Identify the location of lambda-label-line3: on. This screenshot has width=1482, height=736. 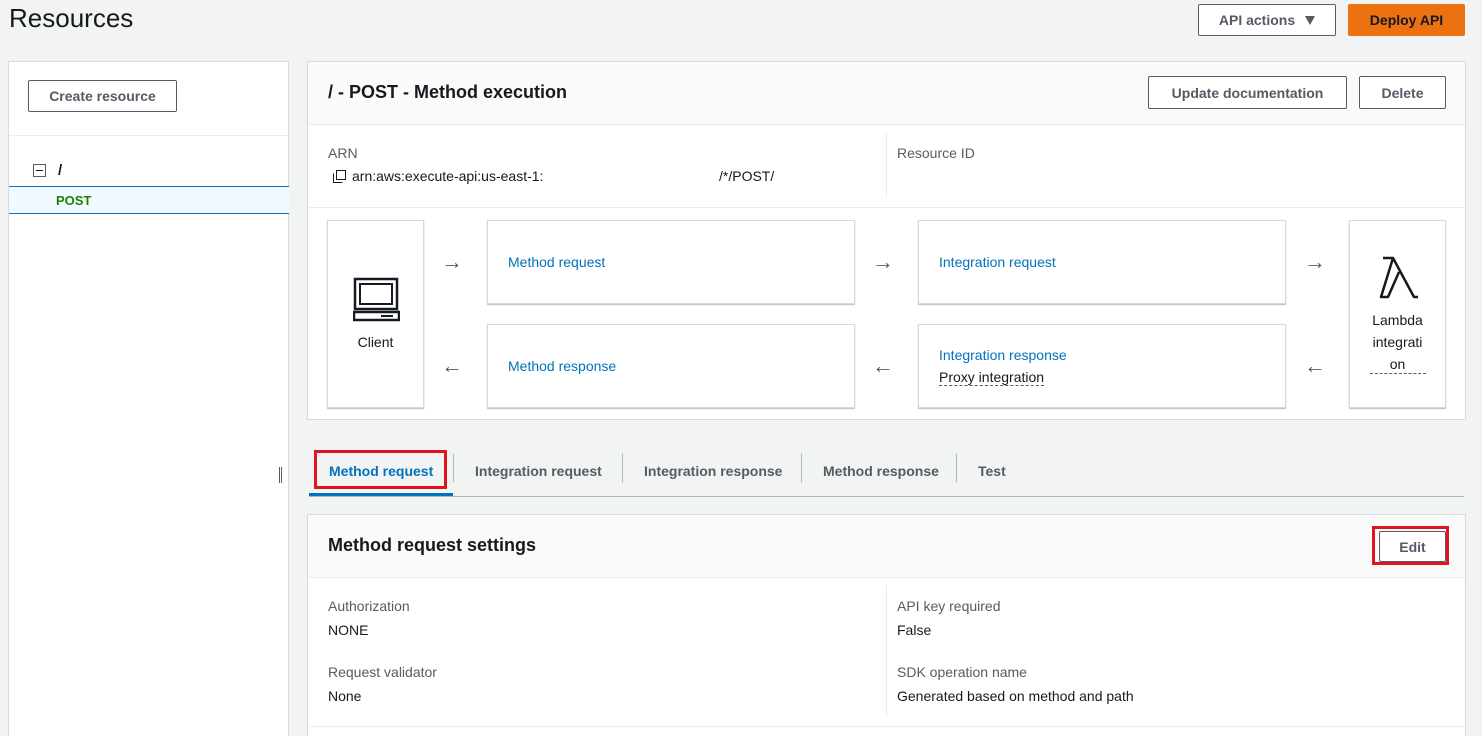
(1397, 364).